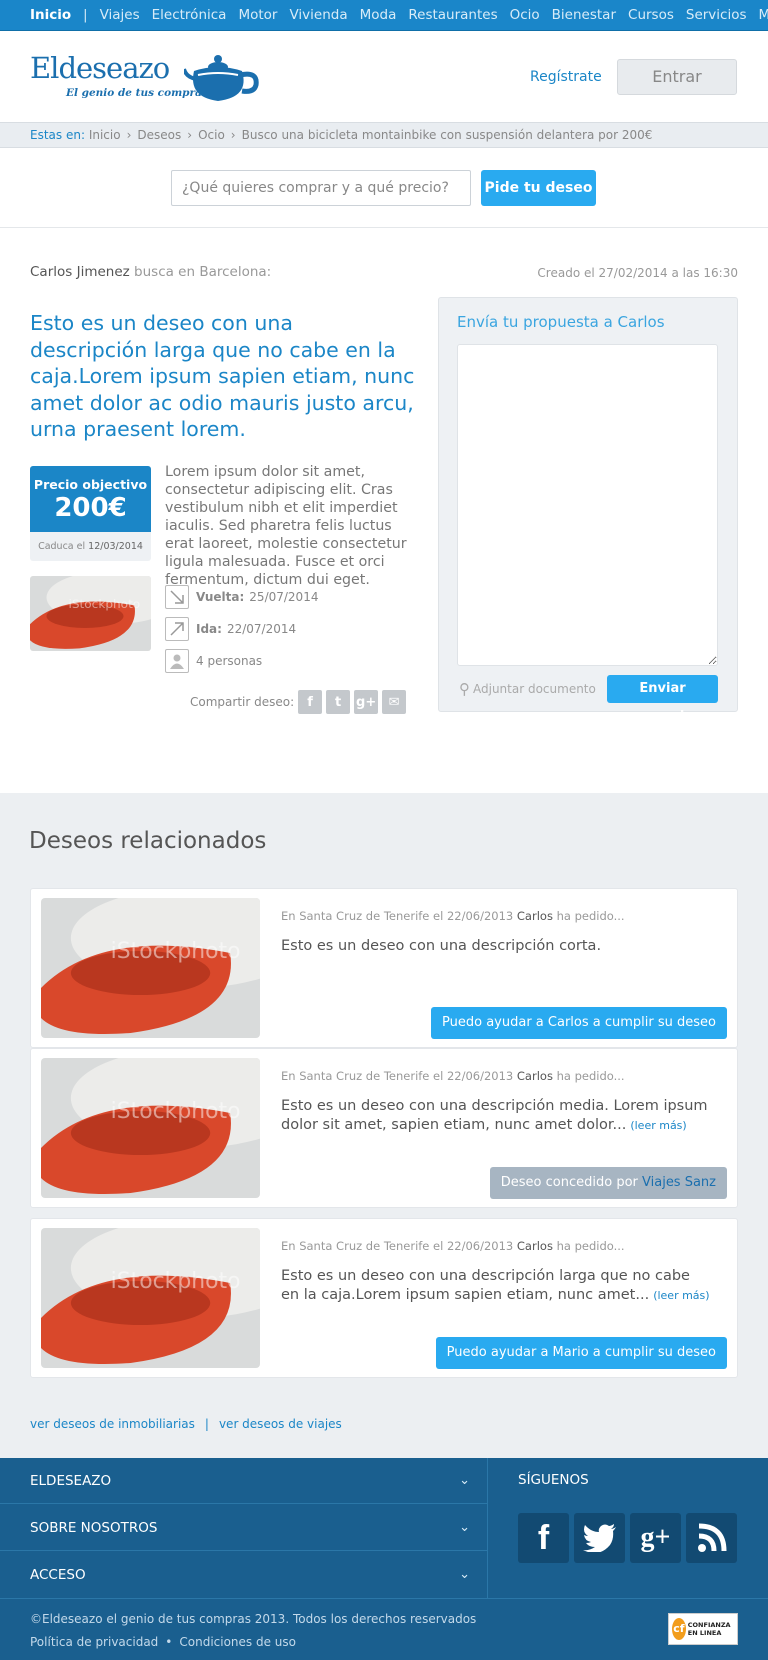 The image size is (768, 1660). I want to click on nav-item-servicios: Servicios, so click(716, 15).